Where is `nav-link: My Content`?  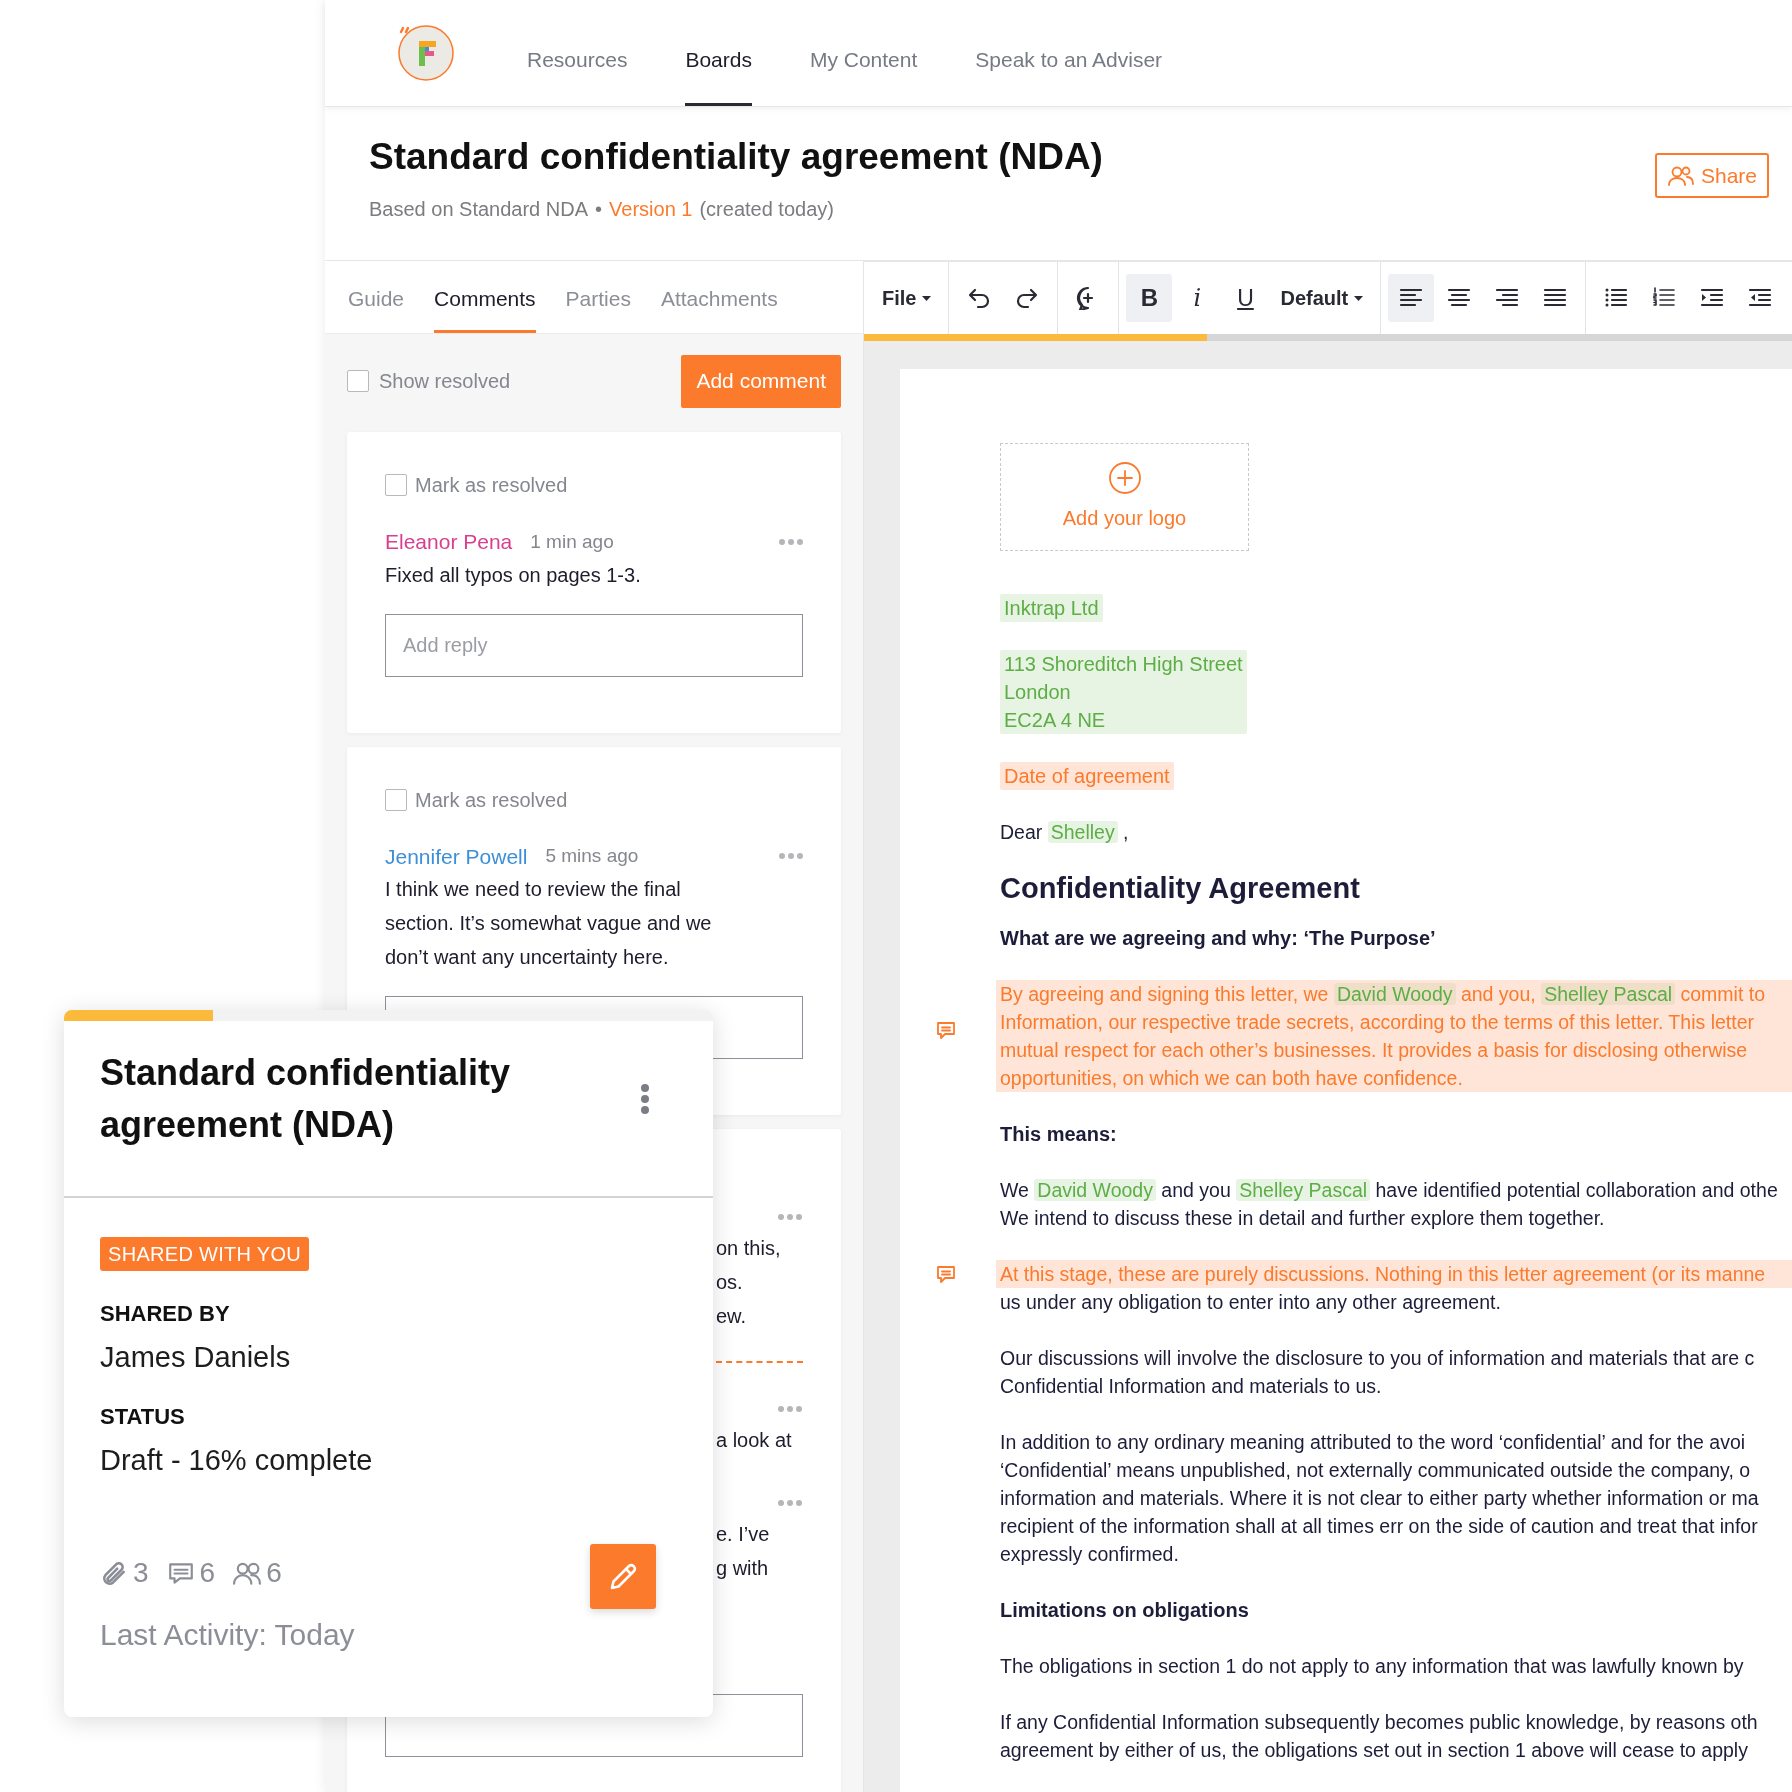
nav-link: My Content is located at coordinates (863, 53).